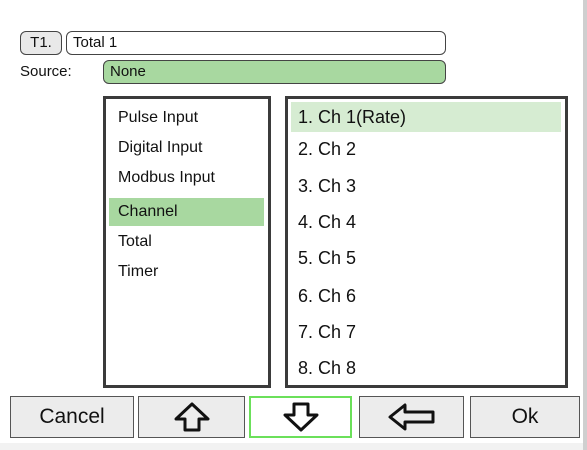 This screenshot has width=587, height=450. What do you see at coordinates (186, 212) in the screenshot?
I see `source-item-channel: Channel` at bounding box center [186, 212].